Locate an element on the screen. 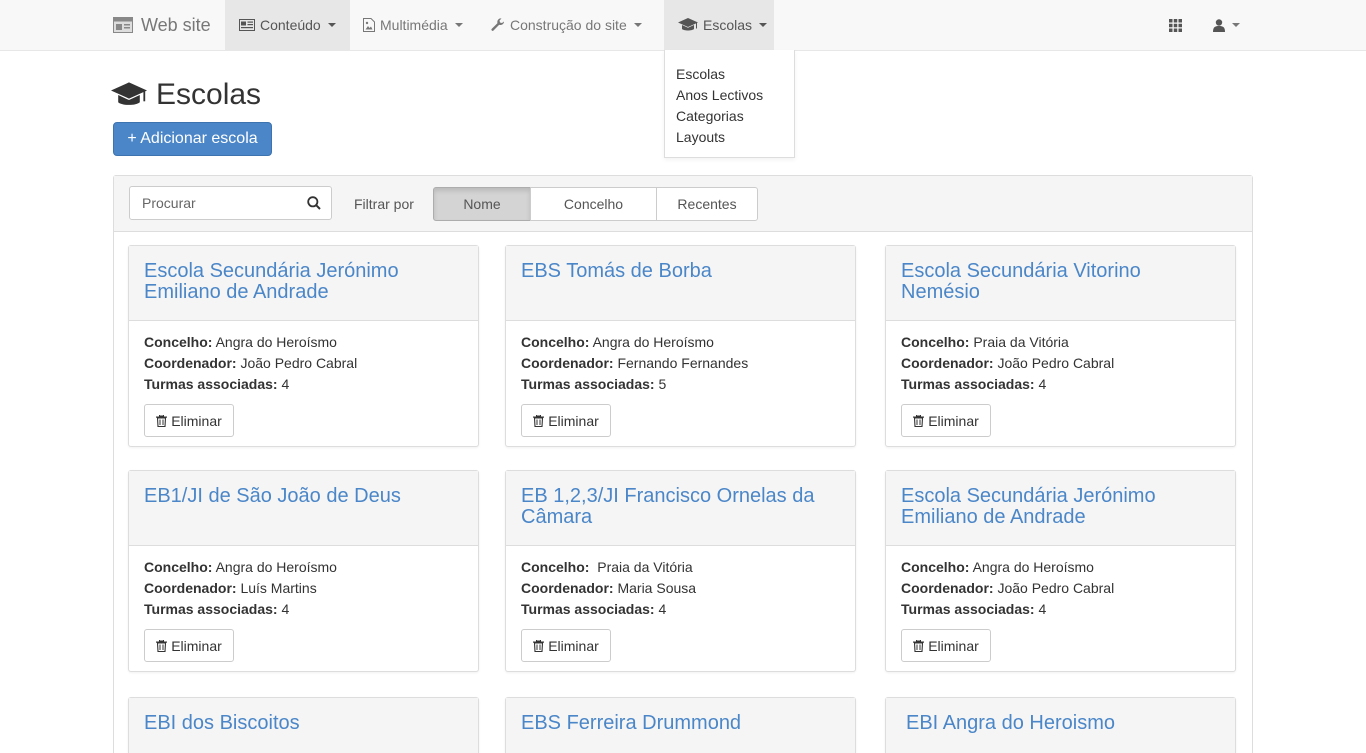 This screenshot has width=1366, height=753. filter-concelho-button: Concelho is located at coordinates (593, 204).